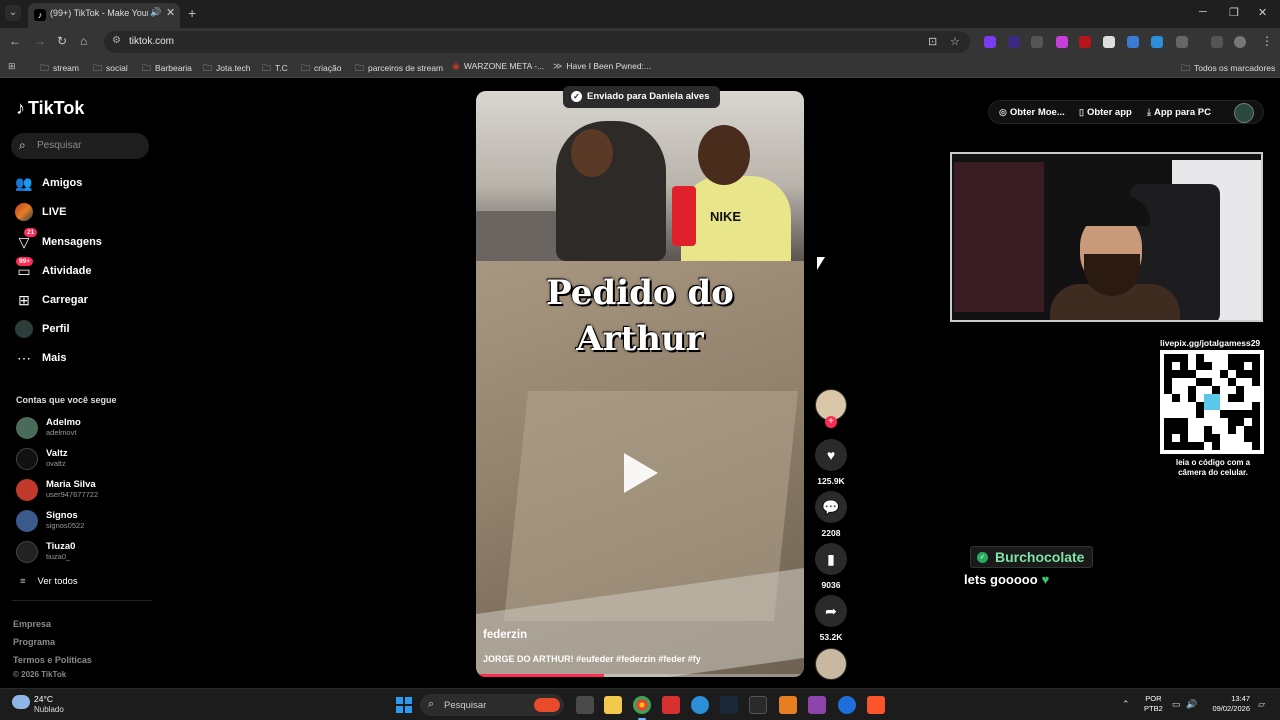  What do you see at coordinates (13, 13) in the screenshot?
I see `tab-search-menu-icon: ⌄` at bounding box center [13, 13].